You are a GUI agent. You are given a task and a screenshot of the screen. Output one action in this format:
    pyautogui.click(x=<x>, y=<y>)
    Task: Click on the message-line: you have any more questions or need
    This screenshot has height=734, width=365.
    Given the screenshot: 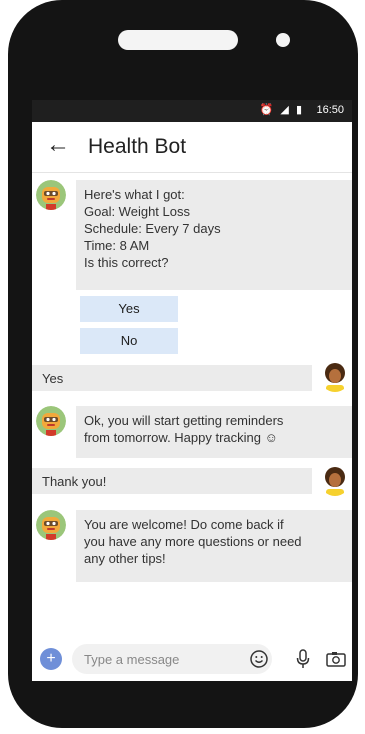 What is the action you would take?
    pyautogui.click(x=193, y=541)
    